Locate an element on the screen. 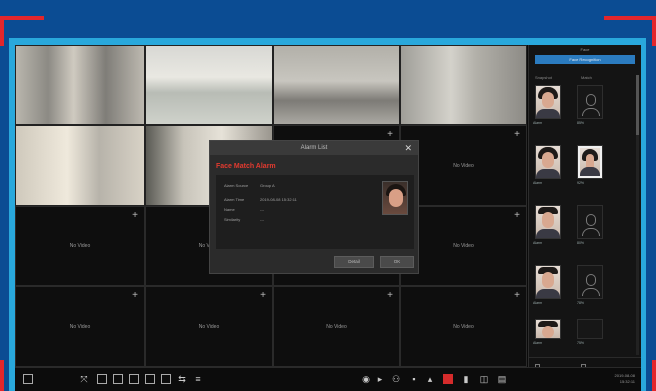 Image resolution: width=656 pixels, height=391 pixels. list-item: Alarm 75% is located at coordinates (580, 335).